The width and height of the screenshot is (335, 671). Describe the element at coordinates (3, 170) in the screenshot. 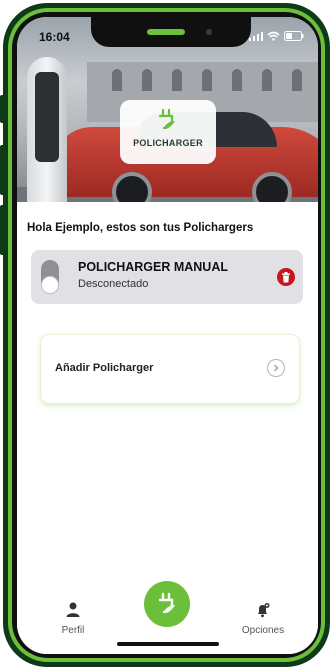

I see `volume-up-button` at that location.